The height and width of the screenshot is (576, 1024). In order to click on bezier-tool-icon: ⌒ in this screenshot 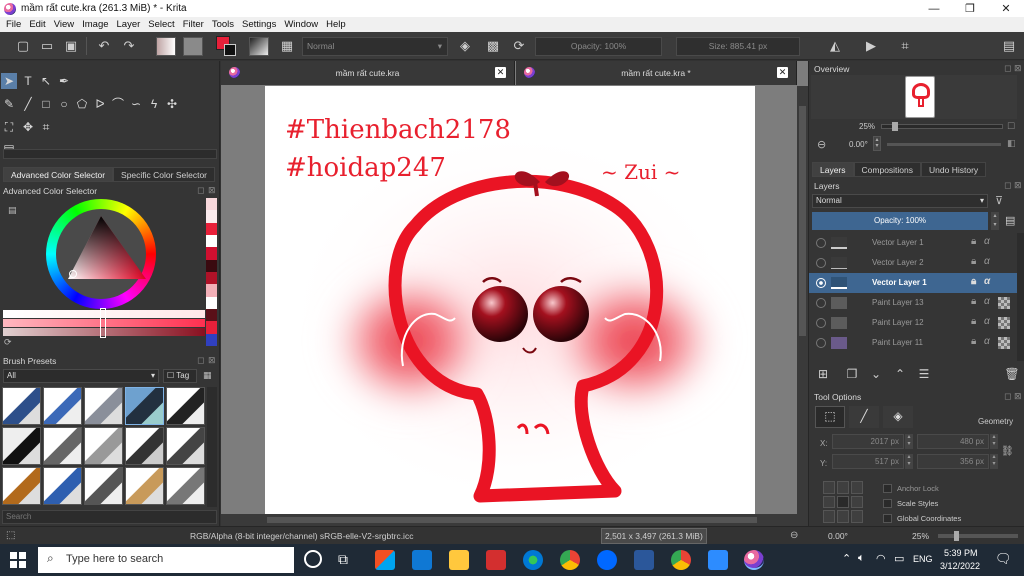, I will do `click(118, 104)`.